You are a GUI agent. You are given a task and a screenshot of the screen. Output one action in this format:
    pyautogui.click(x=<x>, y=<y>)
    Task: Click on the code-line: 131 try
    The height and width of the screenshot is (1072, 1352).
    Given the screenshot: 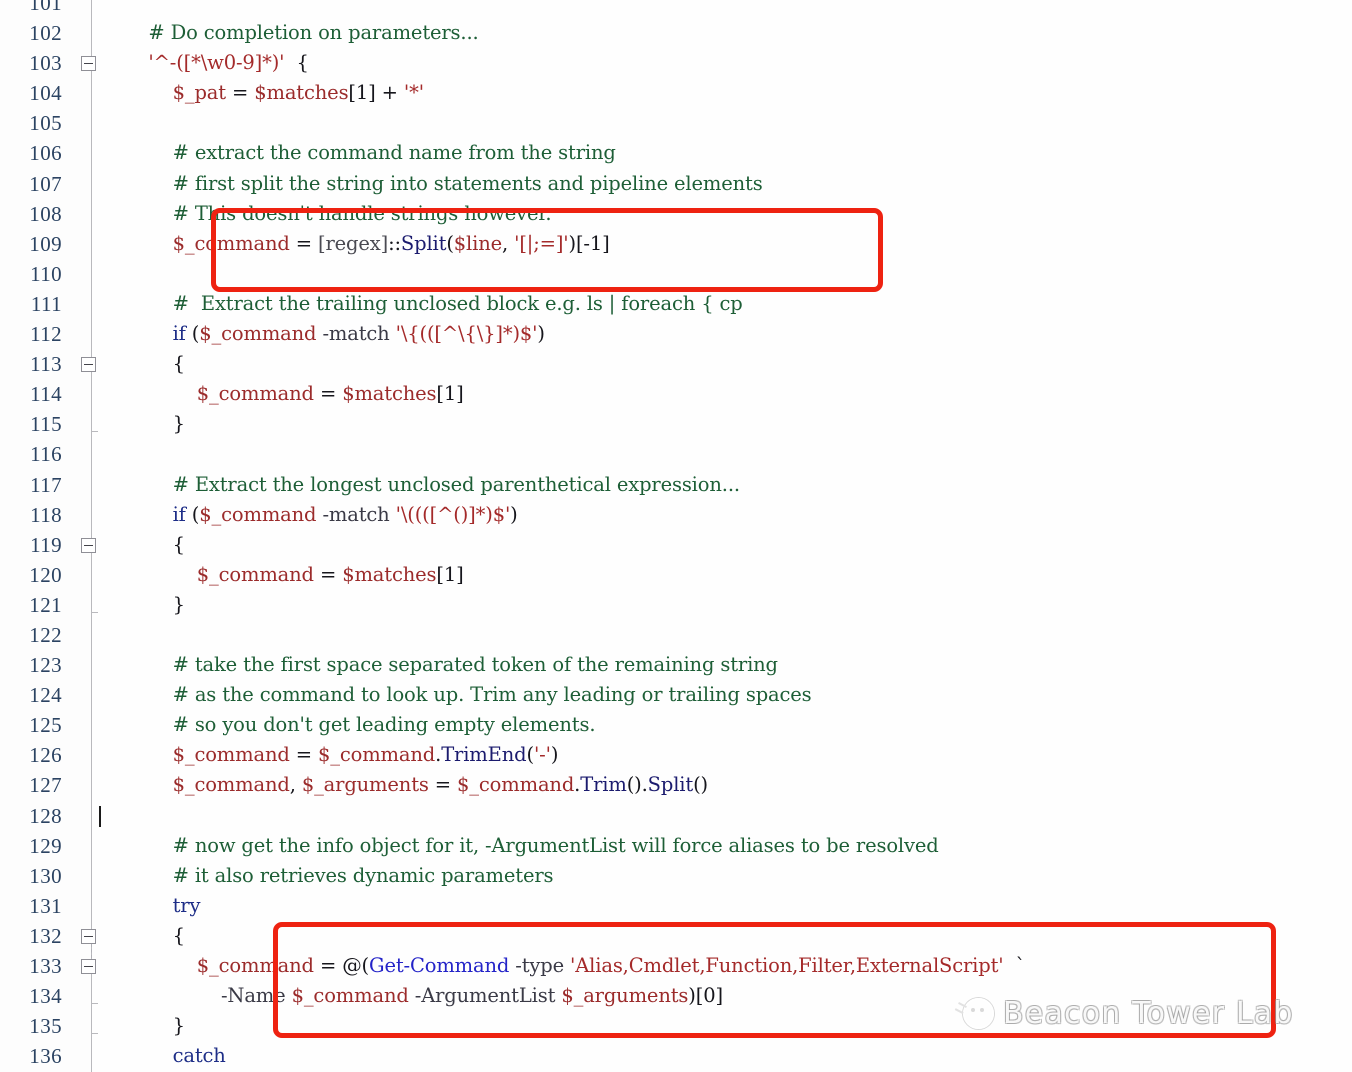 What is the action you would take?
    pyautogui.click(x=676, y=906)
    